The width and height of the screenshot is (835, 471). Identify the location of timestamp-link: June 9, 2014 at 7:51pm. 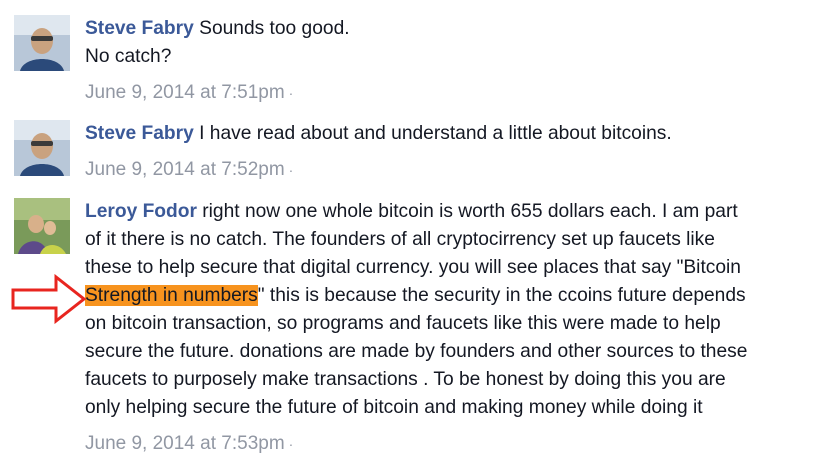
(185, 92).